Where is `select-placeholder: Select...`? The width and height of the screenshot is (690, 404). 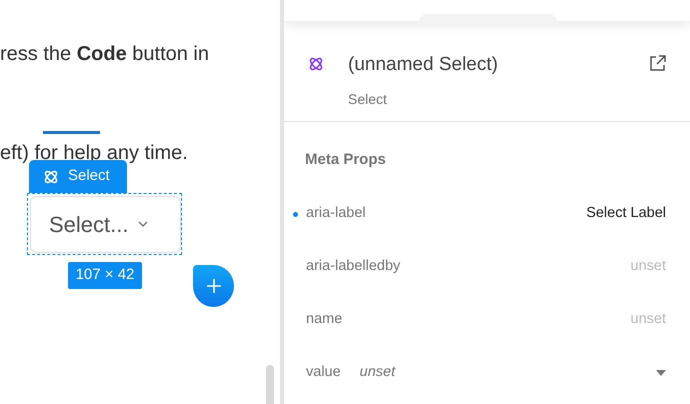 select-placeholder: Select... is located at coordinates (88, 225).